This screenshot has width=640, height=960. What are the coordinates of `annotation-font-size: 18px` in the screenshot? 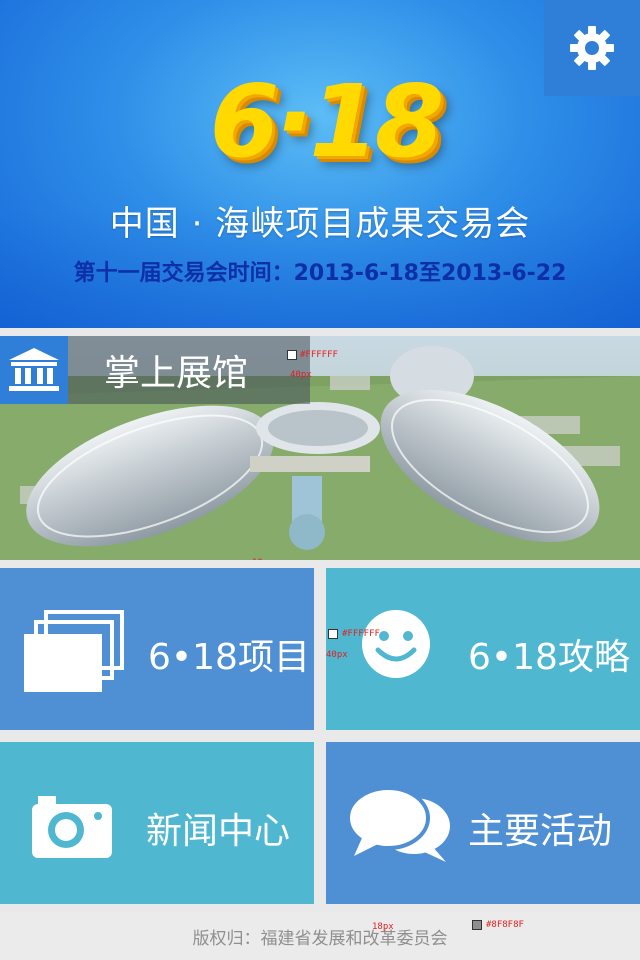 It's located at (383, 927).